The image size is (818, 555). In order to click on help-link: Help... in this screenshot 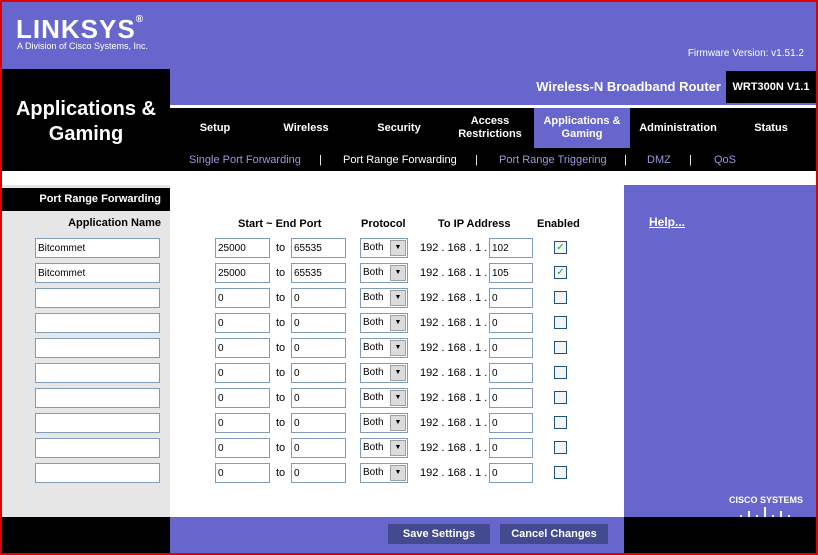, I will do `click(667, 222)`.